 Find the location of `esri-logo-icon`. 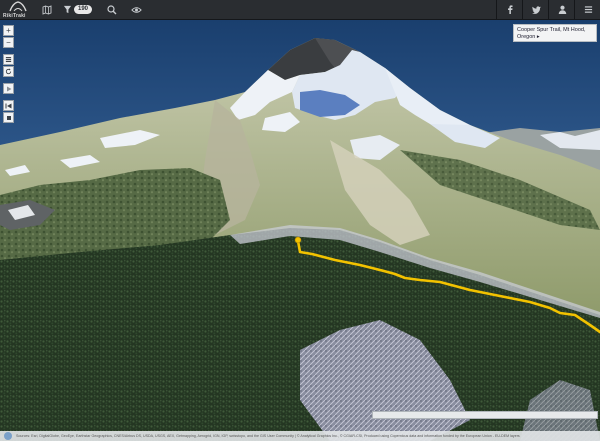

esri-logo-icon is located at coordinates (8, 436).